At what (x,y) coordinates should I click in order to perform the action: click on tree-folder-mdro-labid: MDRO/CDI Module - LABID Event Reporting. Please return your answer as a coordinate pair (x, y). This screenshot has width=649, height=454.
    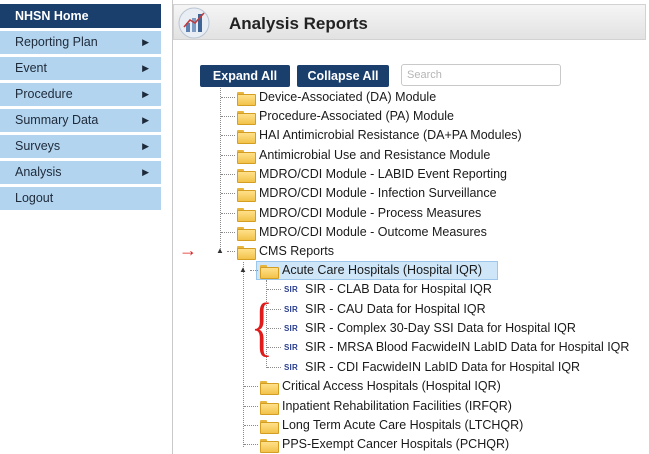
    Looking at the image, I should click on (381, 174).